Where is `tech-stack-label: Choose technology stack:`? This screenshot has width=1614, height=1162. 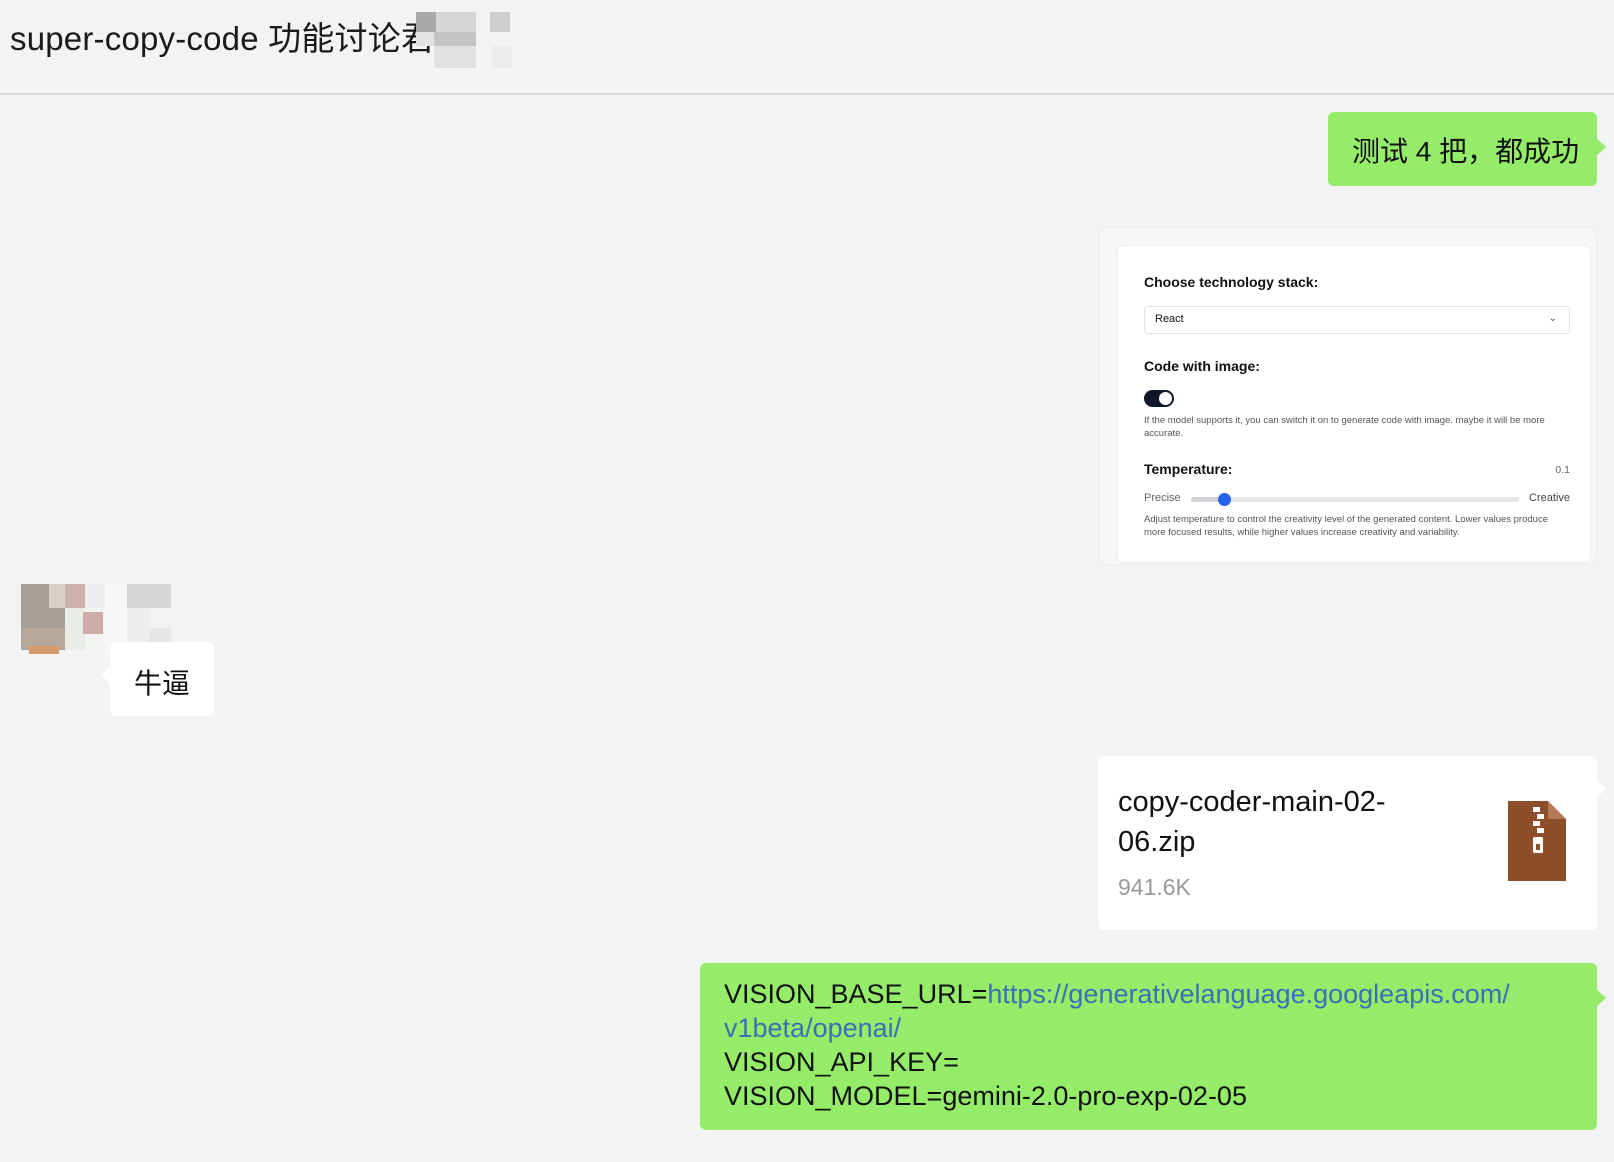 tech-stack-label: Choose technology stack: is located at coordinates (1231, 282).